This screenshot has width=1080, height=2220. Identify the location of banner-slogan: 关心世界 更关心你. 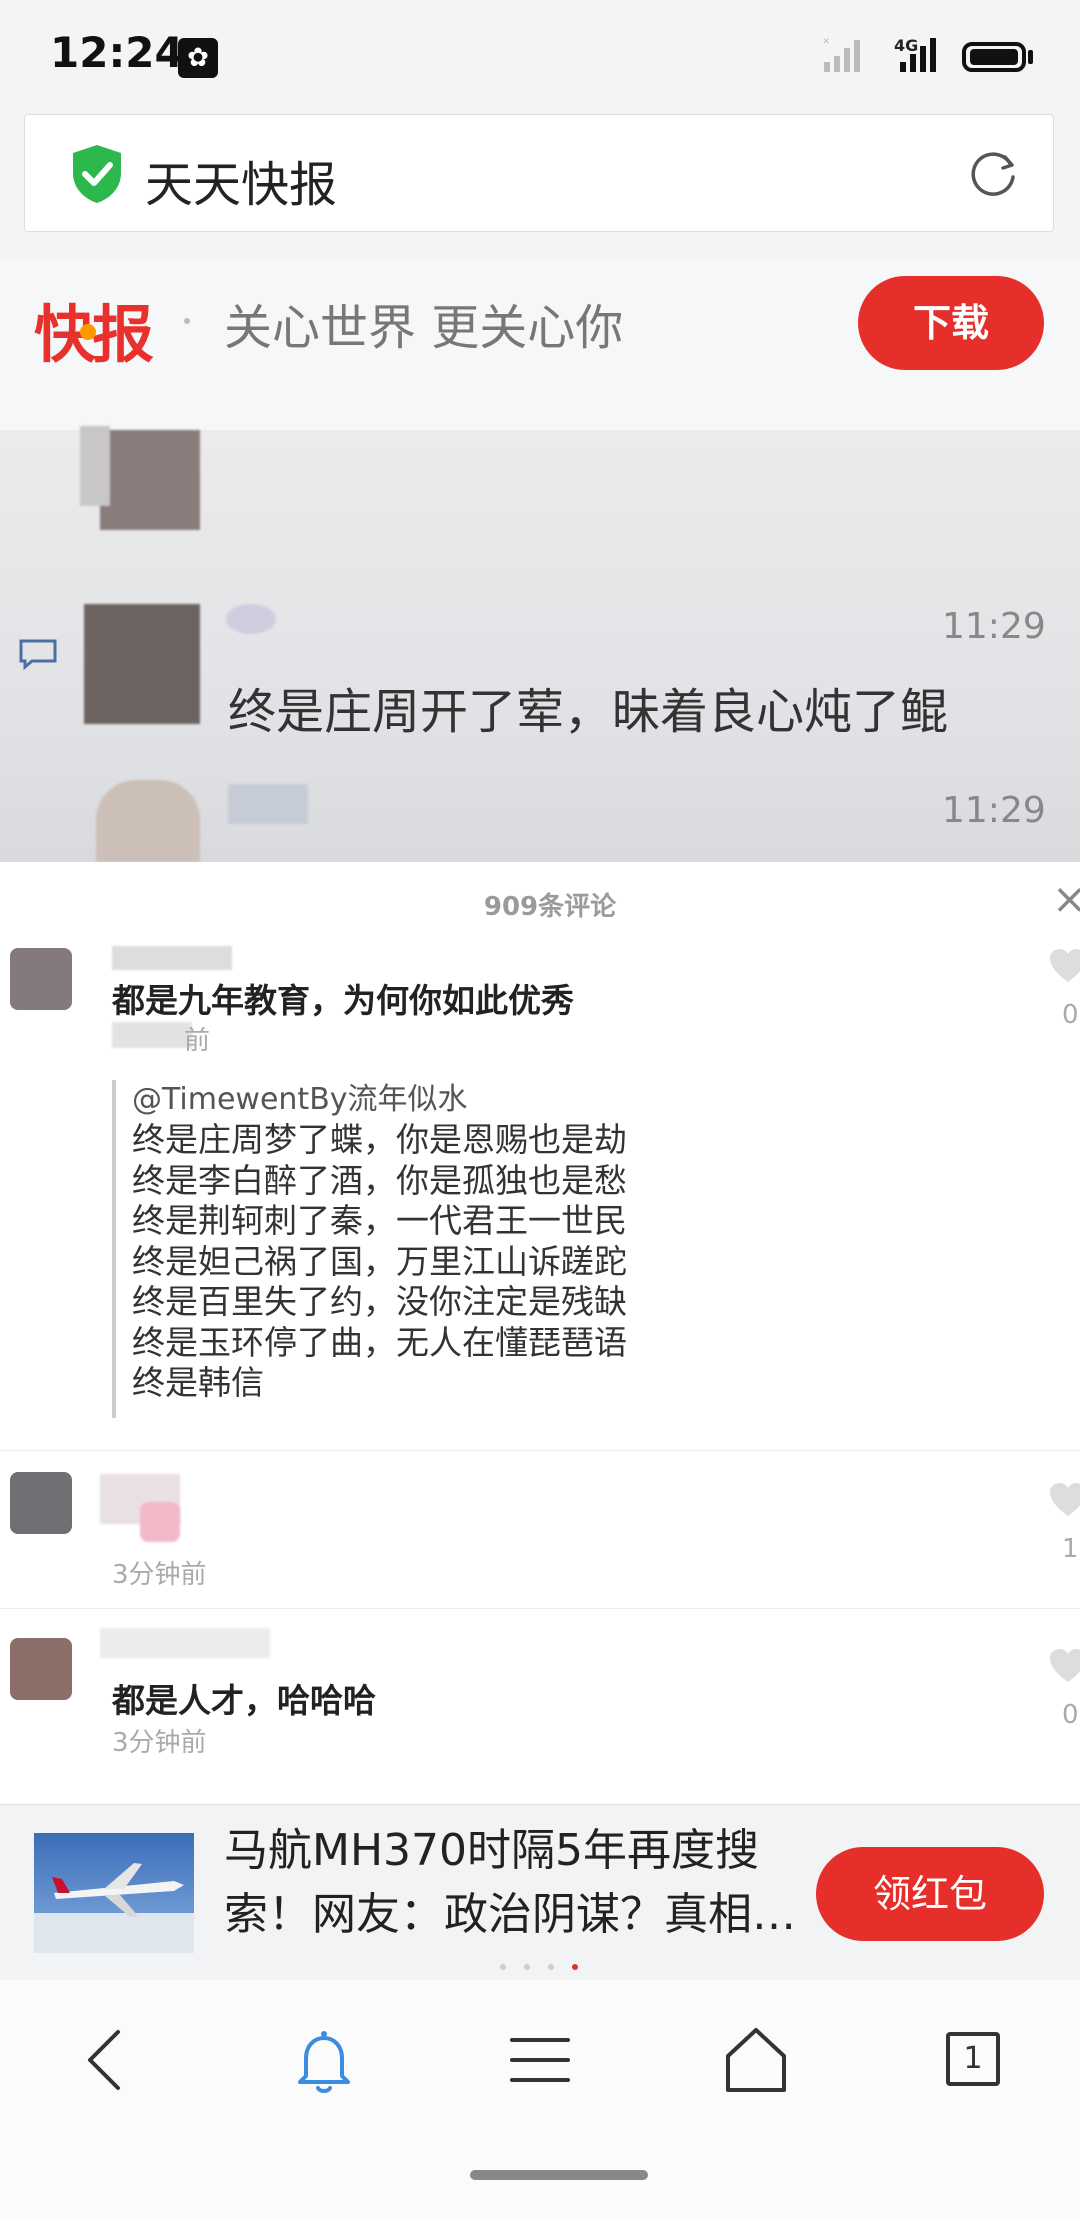
(424, 328).